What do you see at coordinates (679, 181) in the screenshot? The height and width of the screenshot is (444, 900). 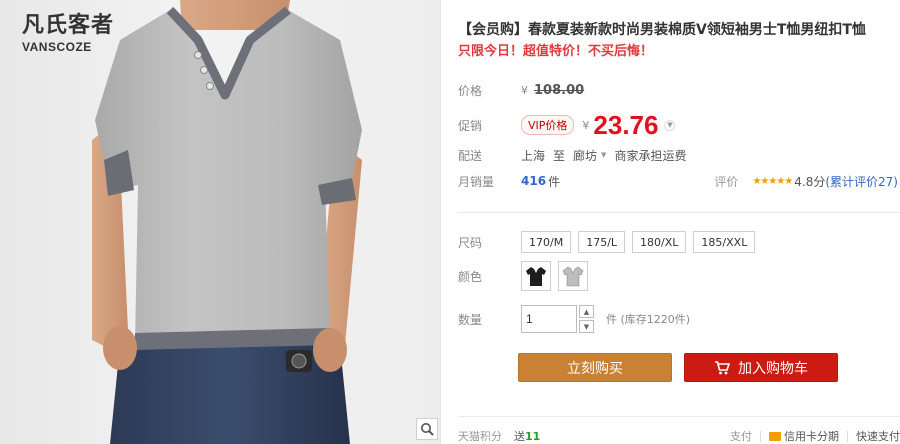 I see `sales-row: 月销量 416 件 评价 ★★★★★ 4.8分 (累计评价27)` at bounding box center [679, 181].